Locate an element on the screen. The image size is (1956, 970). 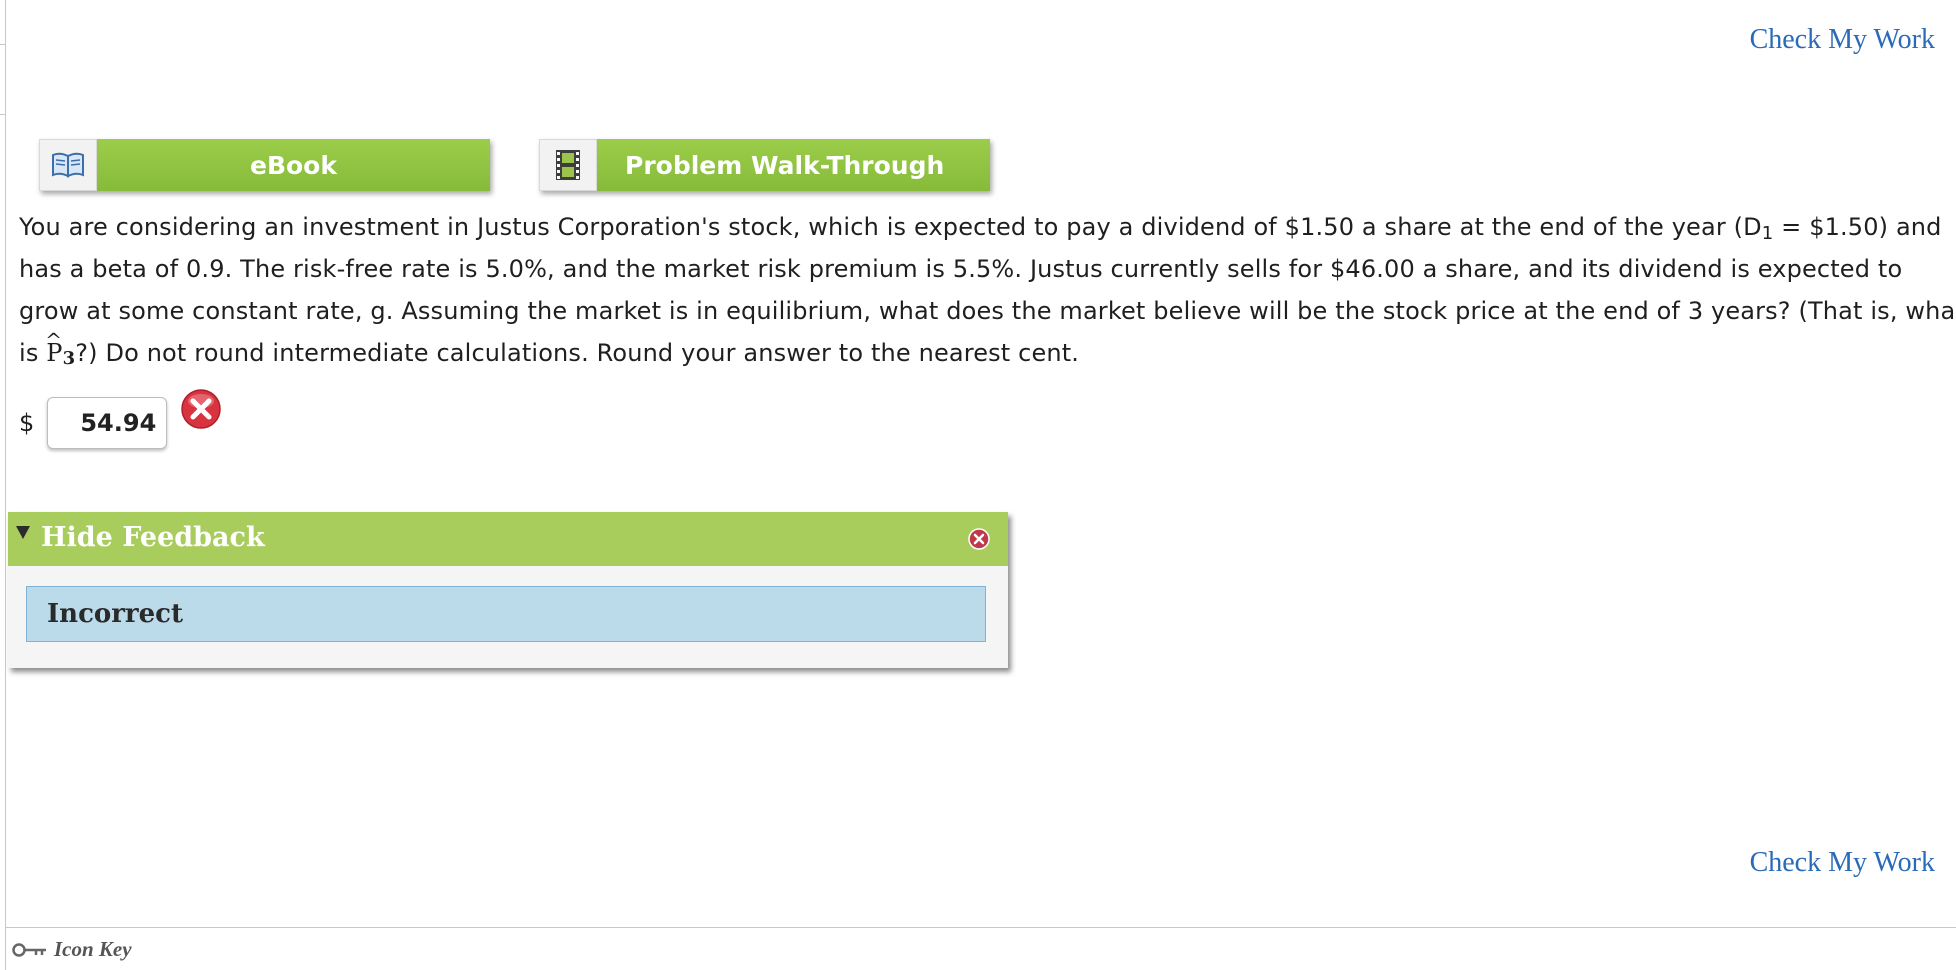
check-my-work-link-top: Check My Work is located at coordinates (1842, 40).